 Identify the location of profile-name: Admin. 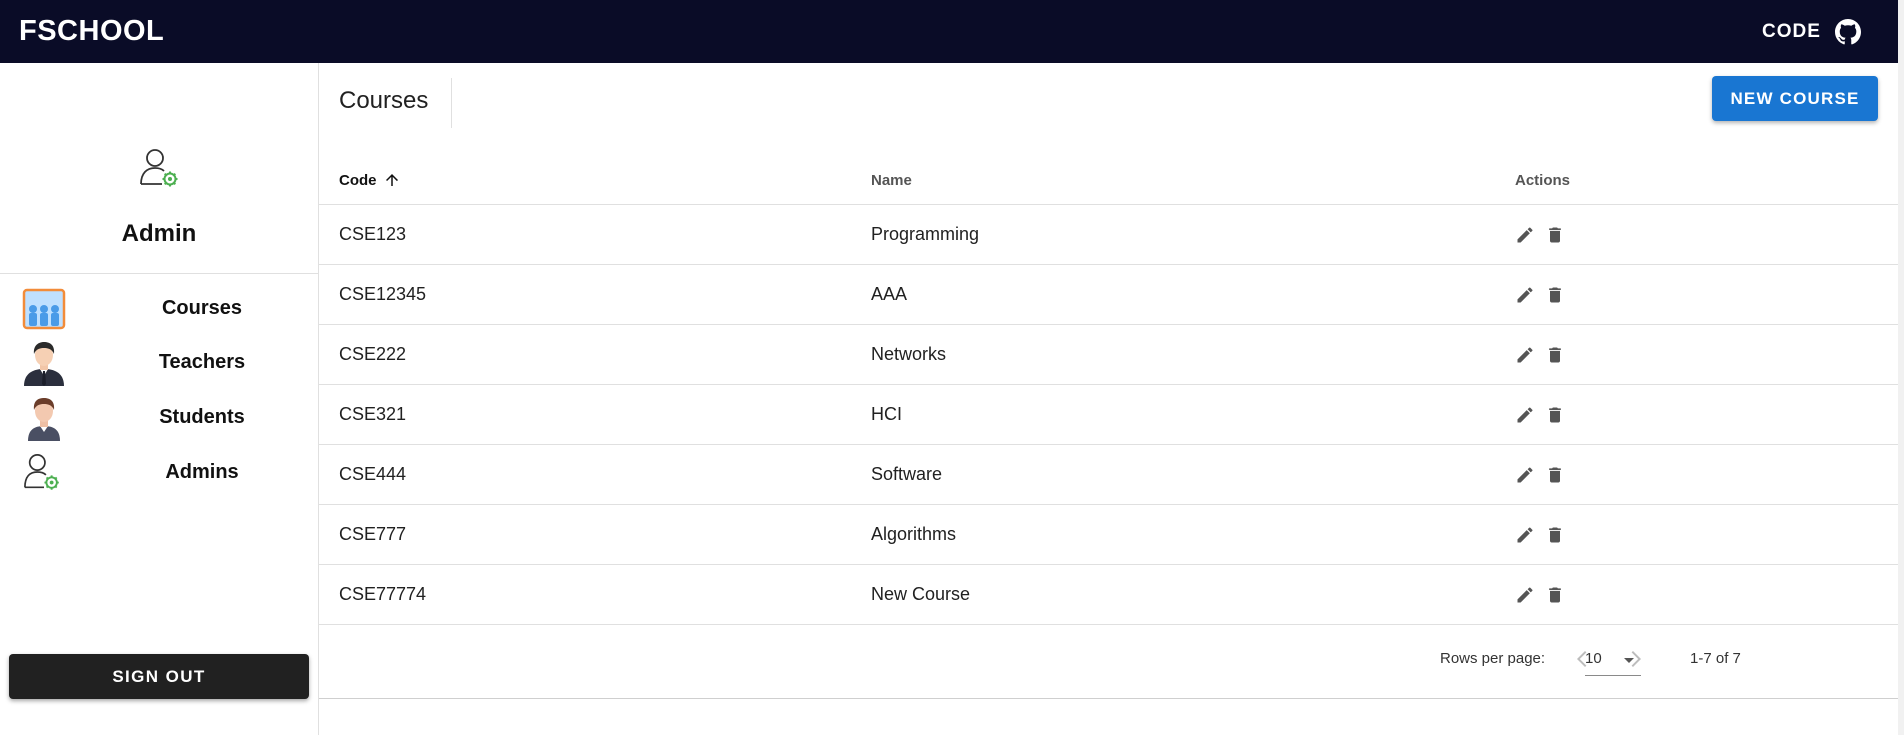
(159, 233).